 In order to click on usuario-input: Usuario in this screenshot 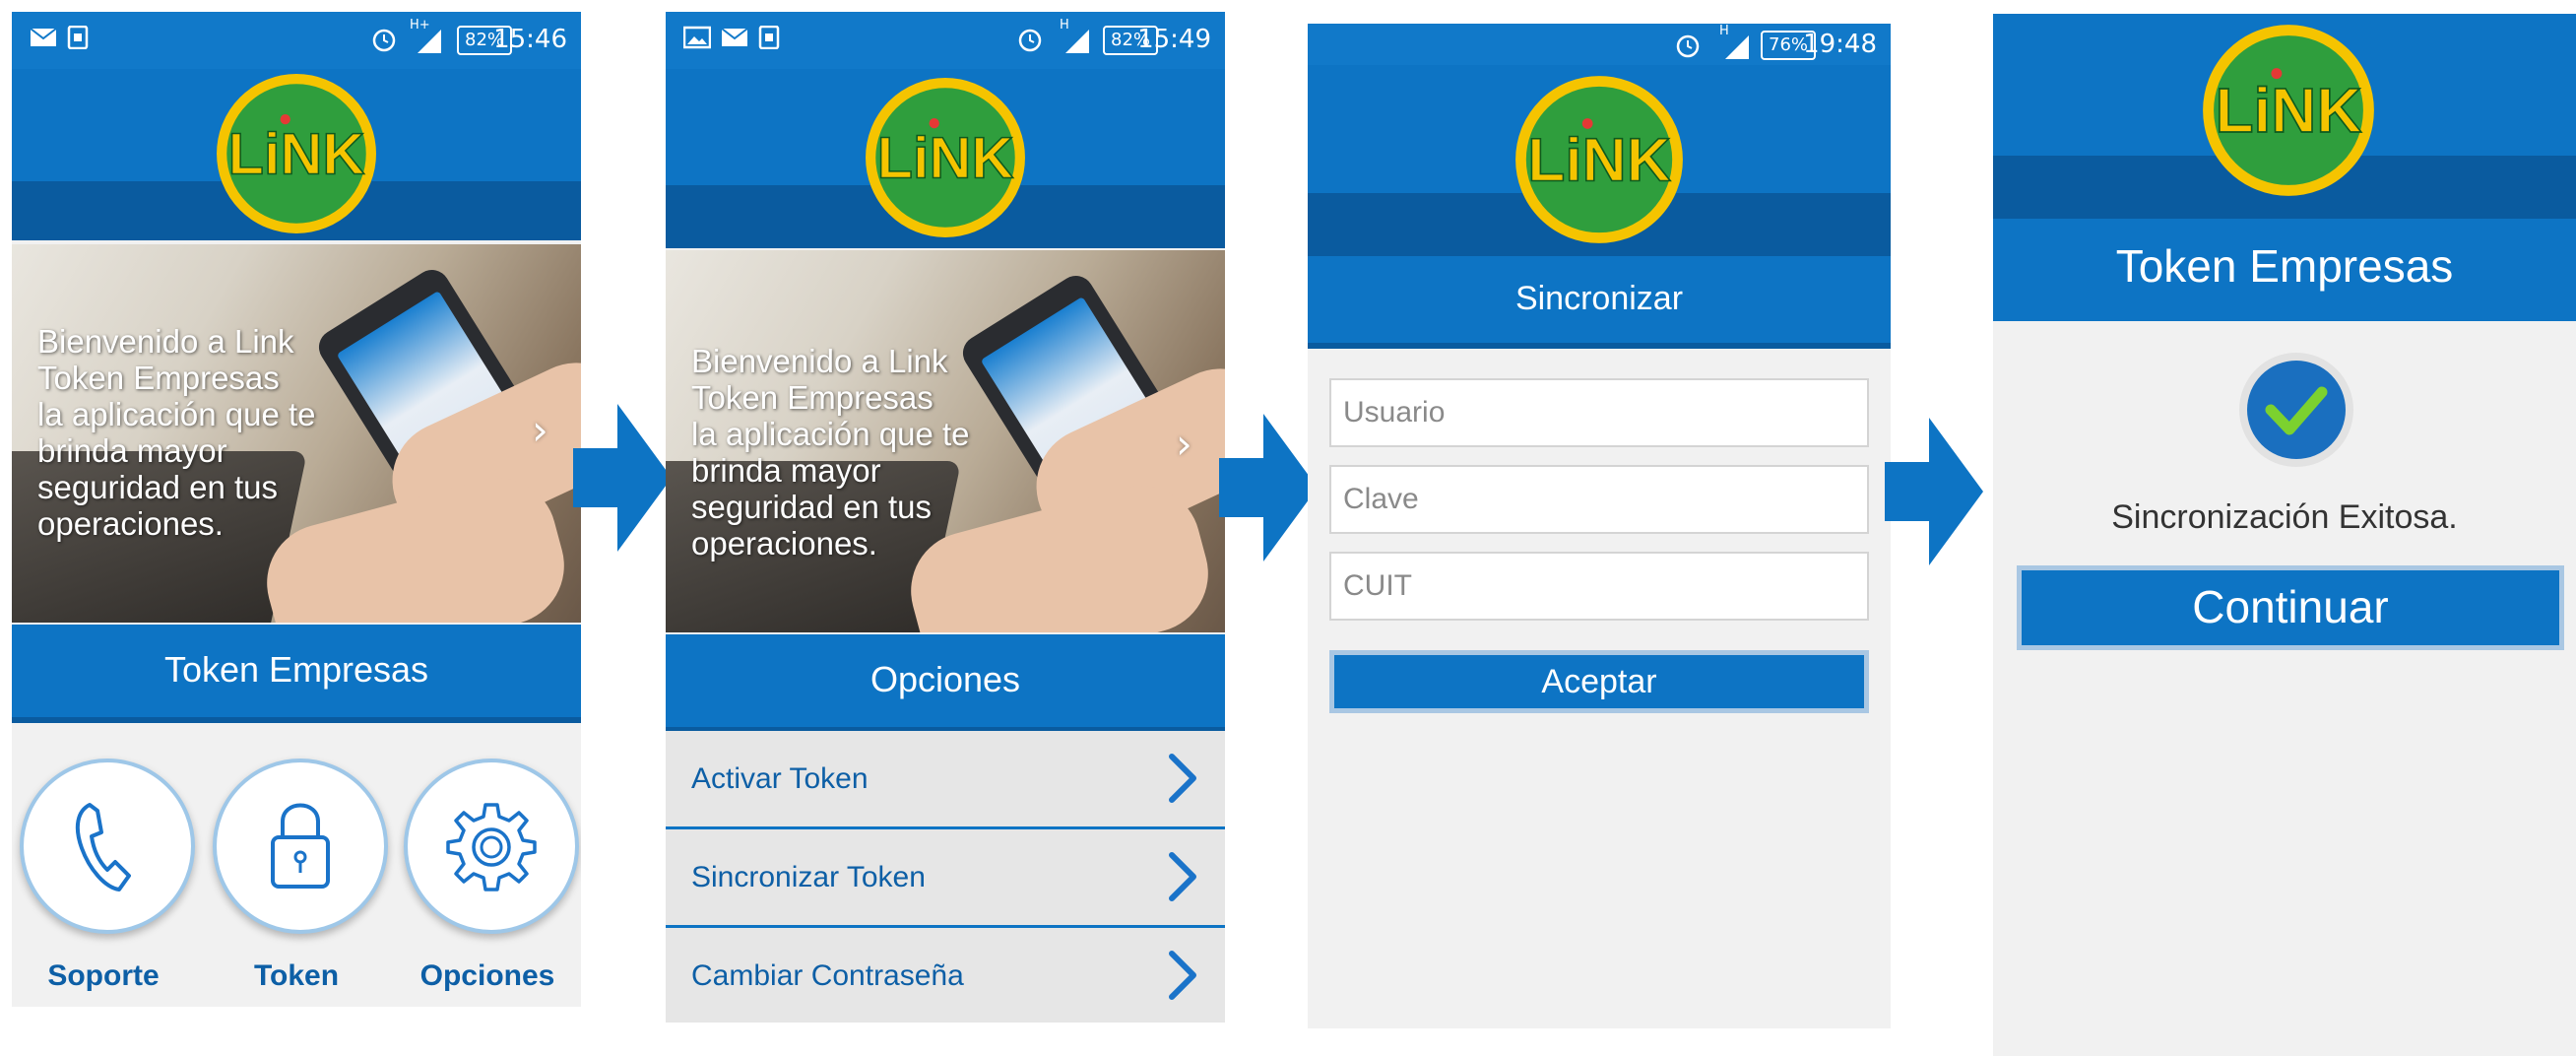, I will do `click(1599, 412)`.